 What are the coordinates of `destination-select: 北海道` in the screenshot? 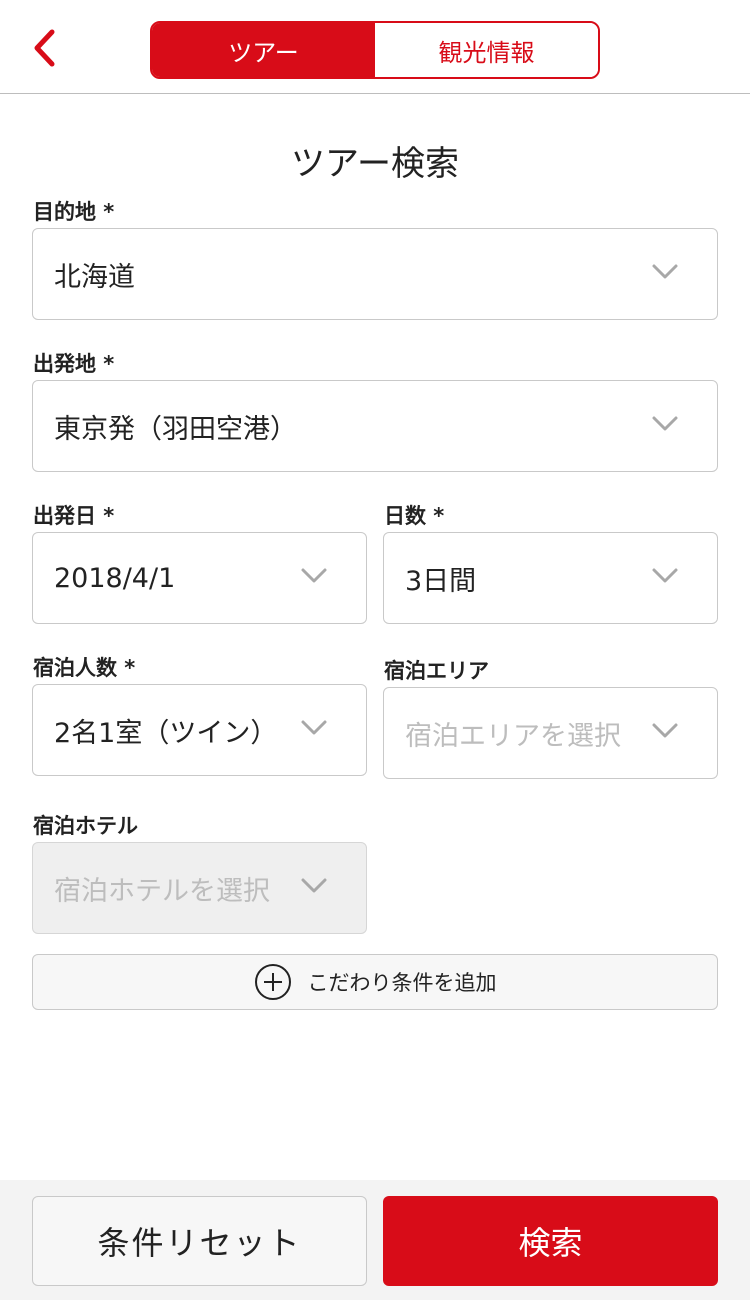 It's located at (375, 274).